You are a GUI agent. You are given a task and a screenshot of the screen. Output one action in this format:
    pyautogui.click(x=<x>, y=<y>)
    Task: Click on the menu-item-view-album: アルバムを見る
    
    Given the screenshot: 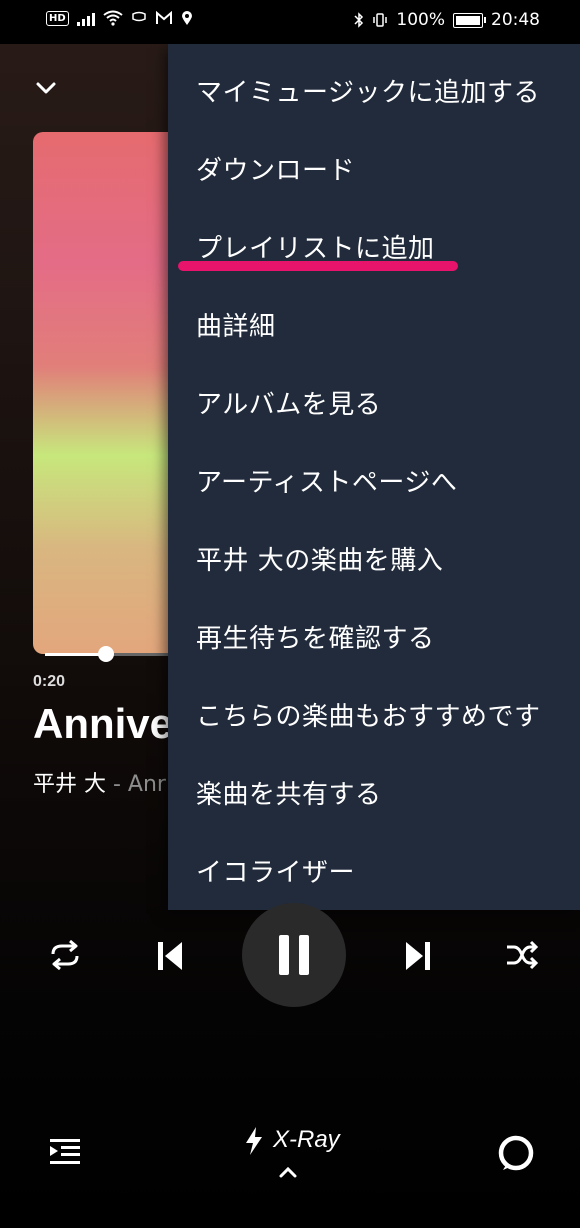 What is the action you would take?
    pyautogui.click(x=288, y=402)
    